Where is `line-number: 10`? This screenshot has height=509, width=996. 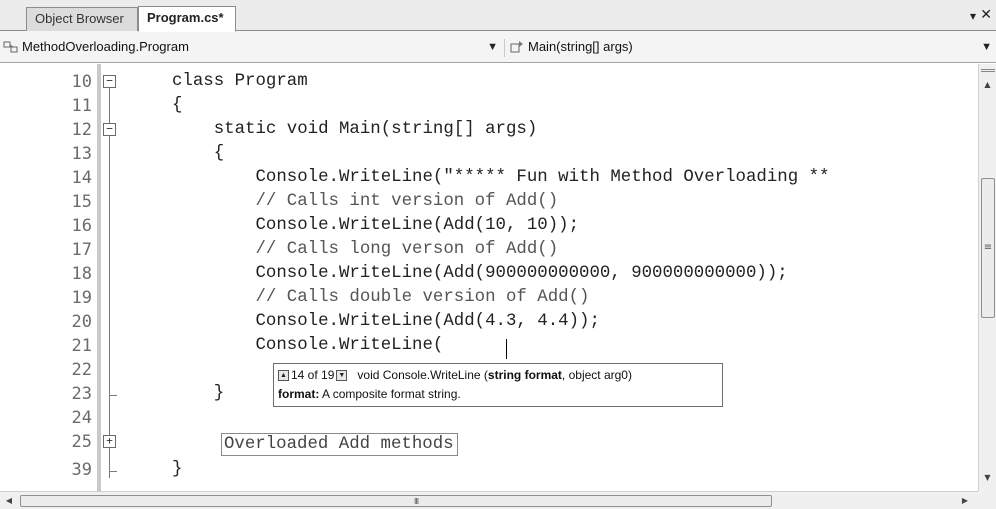 line-number: 10 is located at coordinates (81, 82).